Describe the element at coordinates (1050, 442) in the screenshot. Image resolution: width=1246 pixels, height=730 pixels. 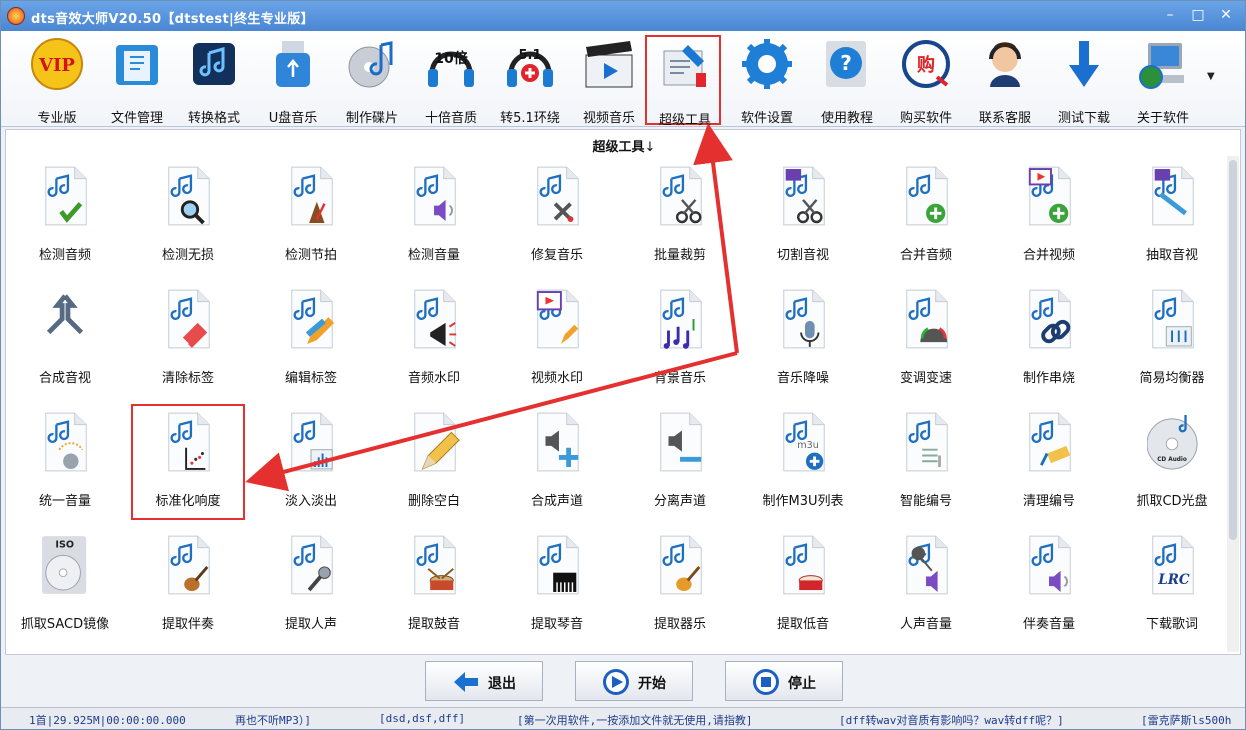
I see `broom-icon` at that location.